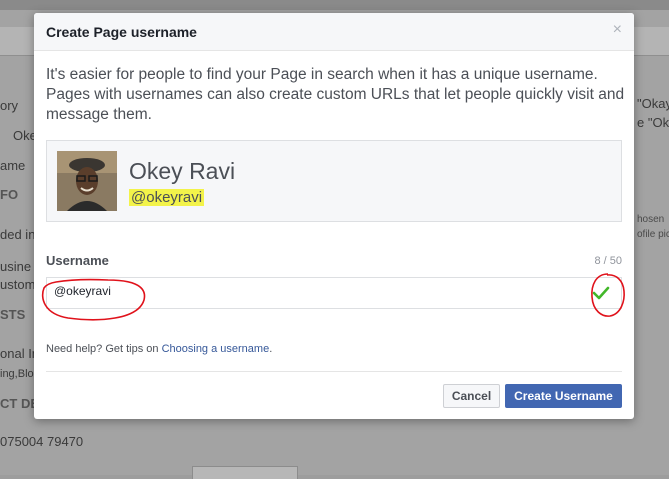 The width and height of the screenshot is (669, 479). Describe the element at coordinates (245, 472) in the screenshot. I see `background-button` at that location.